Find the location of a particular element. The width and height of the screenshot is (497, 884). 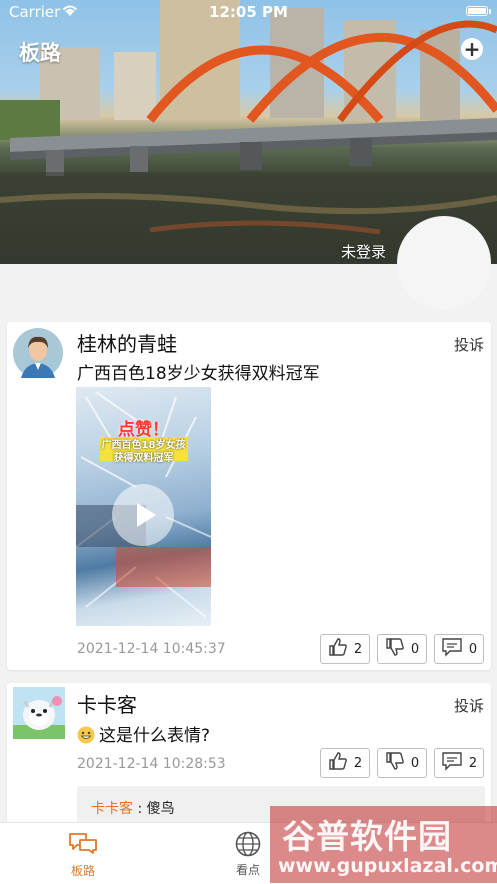

comment-count: 0 is located at coordinates (473, 649).